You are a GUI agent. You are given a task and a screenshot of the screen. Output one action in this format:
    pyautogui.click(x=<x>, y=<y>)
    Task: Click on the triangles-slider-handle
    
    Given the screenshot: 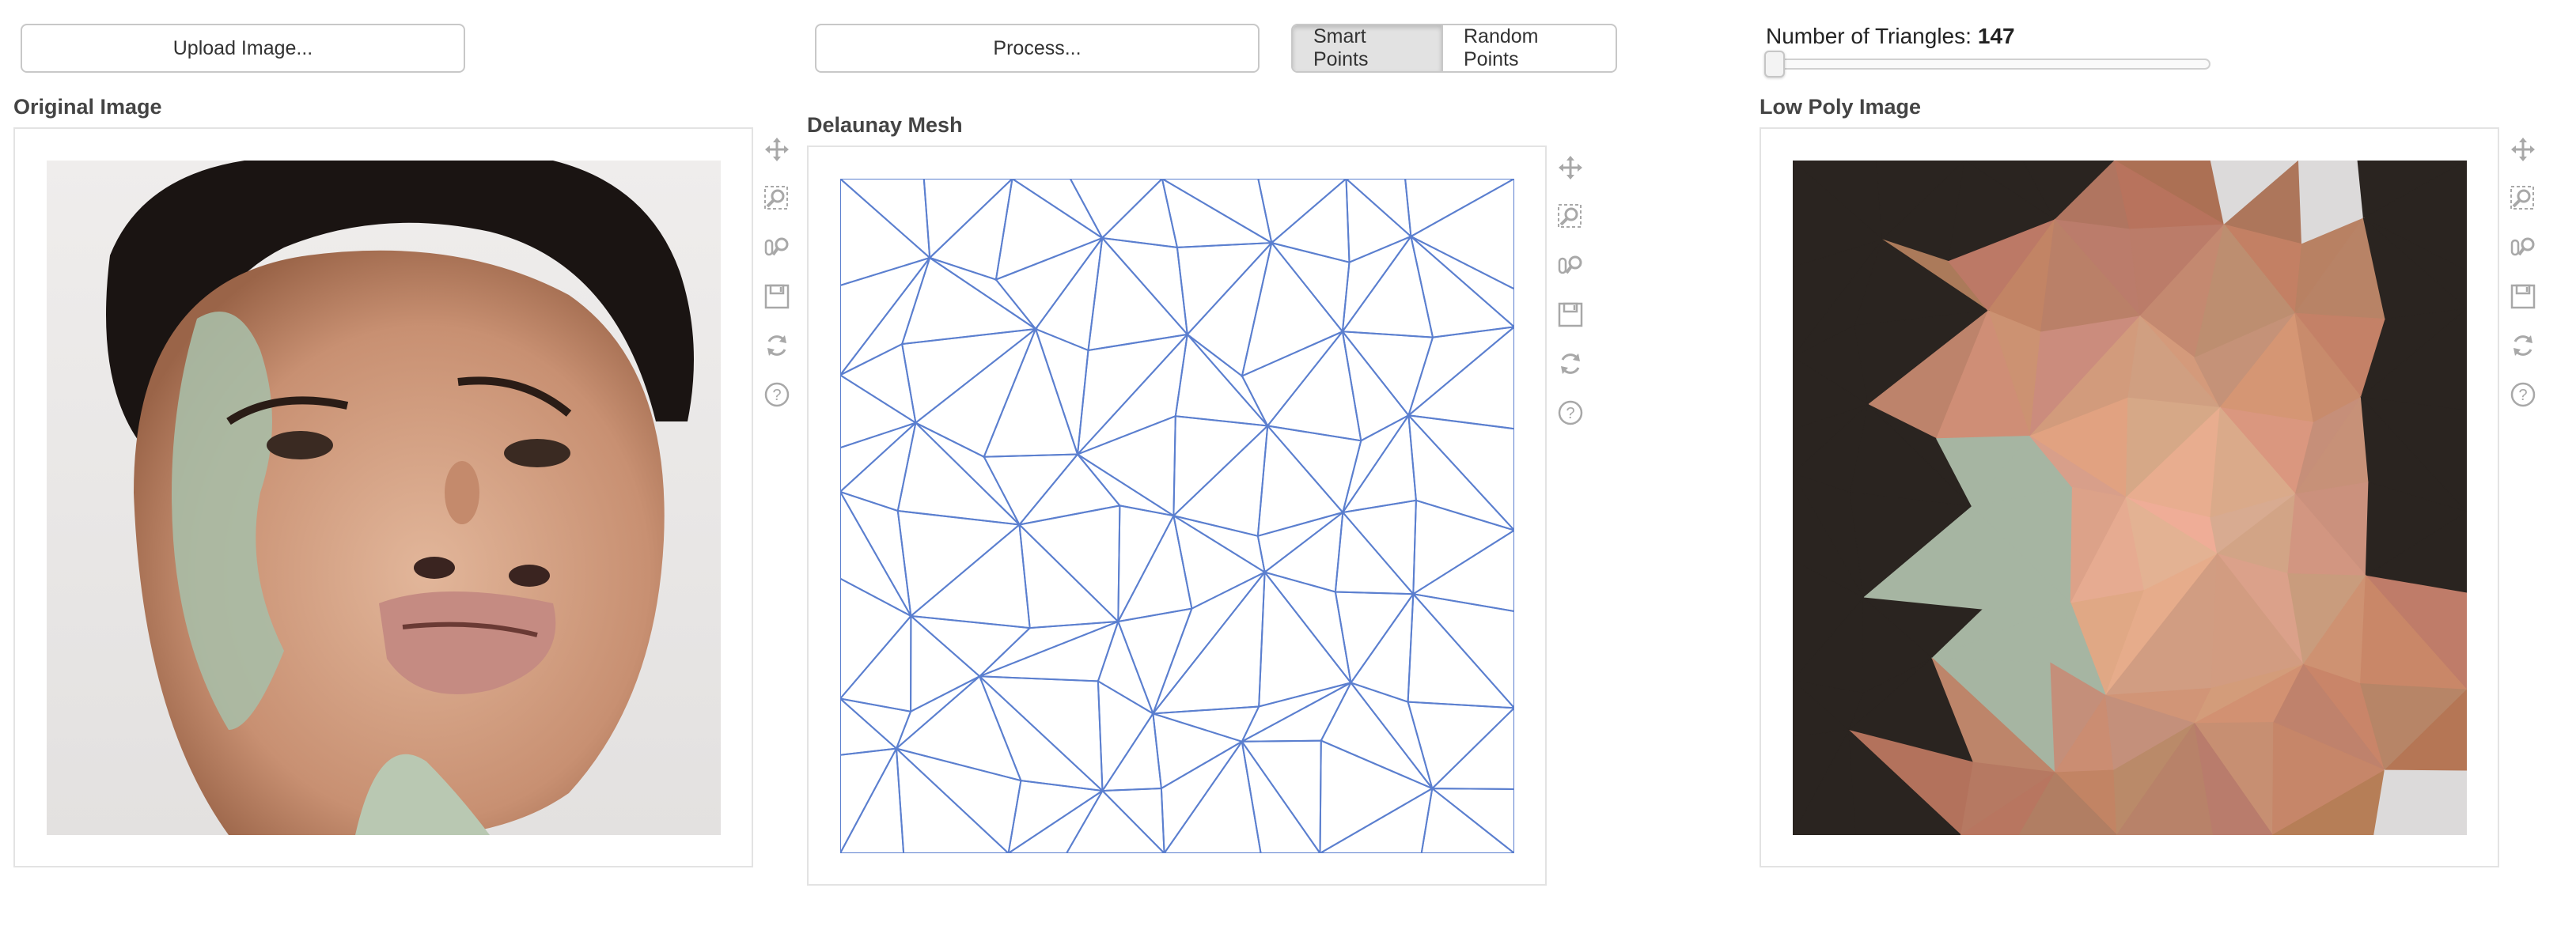 What is the action you would take?
    pyautogui.click(x=1775, y=64)
    